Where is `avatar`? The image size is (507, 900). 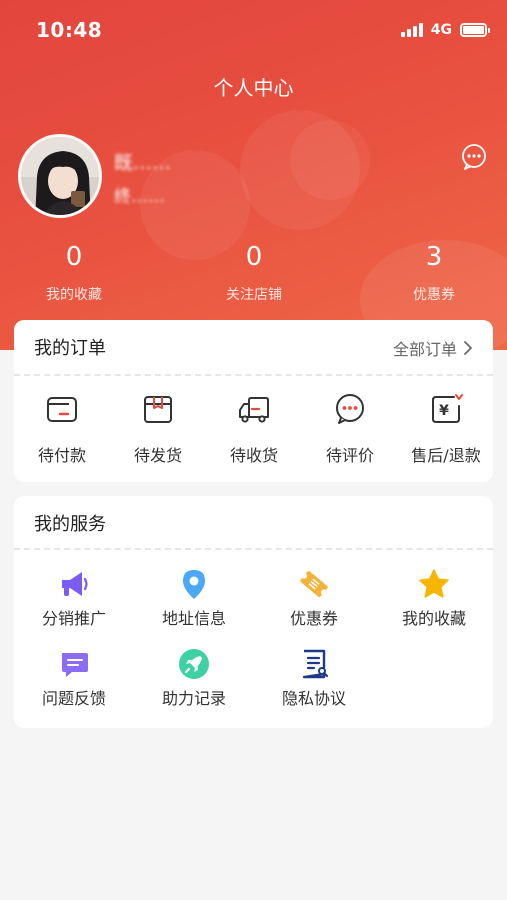 avatar is located at coordinates (60, 176).